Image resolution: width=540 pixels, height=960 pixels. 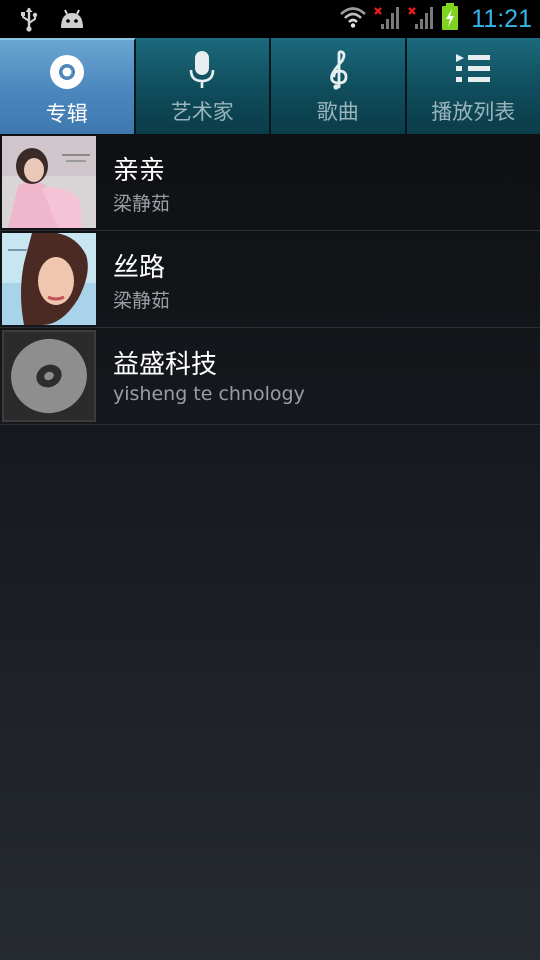 I want to click on wifi-icon, so click(x=353, y=19).